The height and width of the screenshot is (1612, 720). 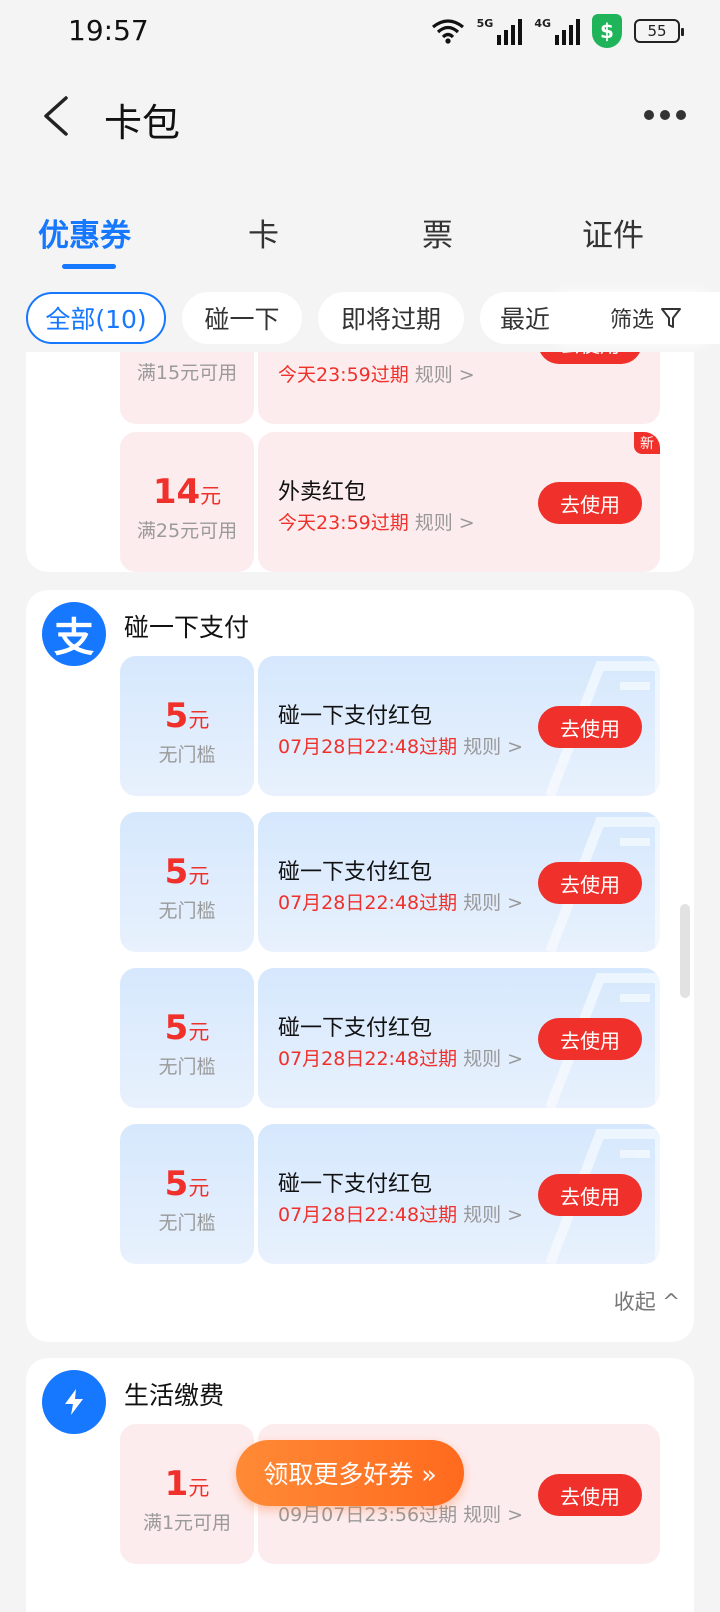 I want to click on chip-all: 全部(10), so click(x=96, y=318).